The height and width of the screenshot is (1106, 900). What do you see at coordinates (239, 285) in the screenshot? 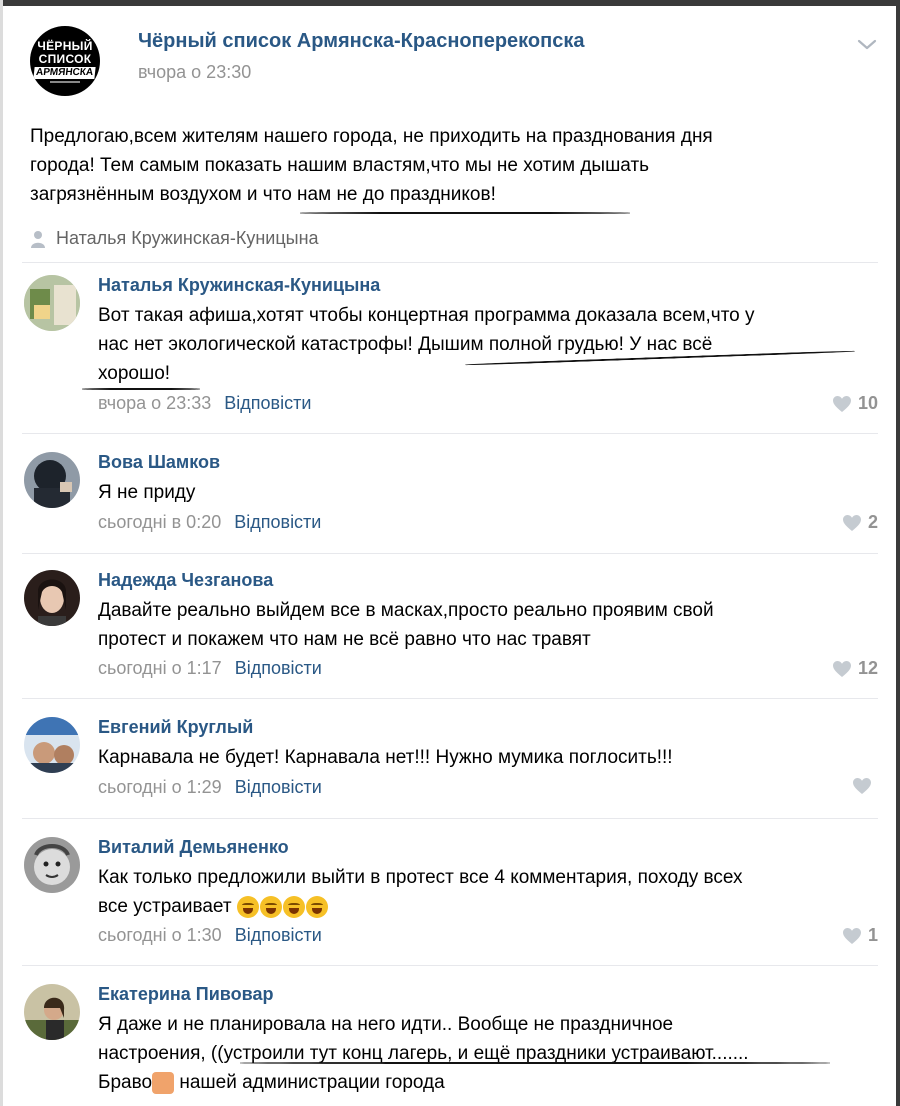
I see `comment-author-link: Наталья Кружинская-Куницына` at bounding box center [239, 285].